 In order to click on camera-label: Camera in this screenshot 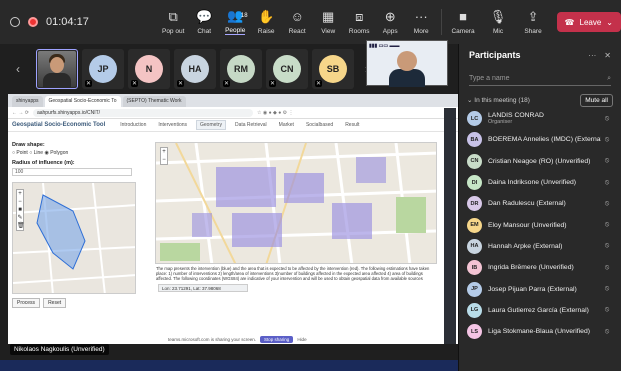, I will do `click(463, 31)`.